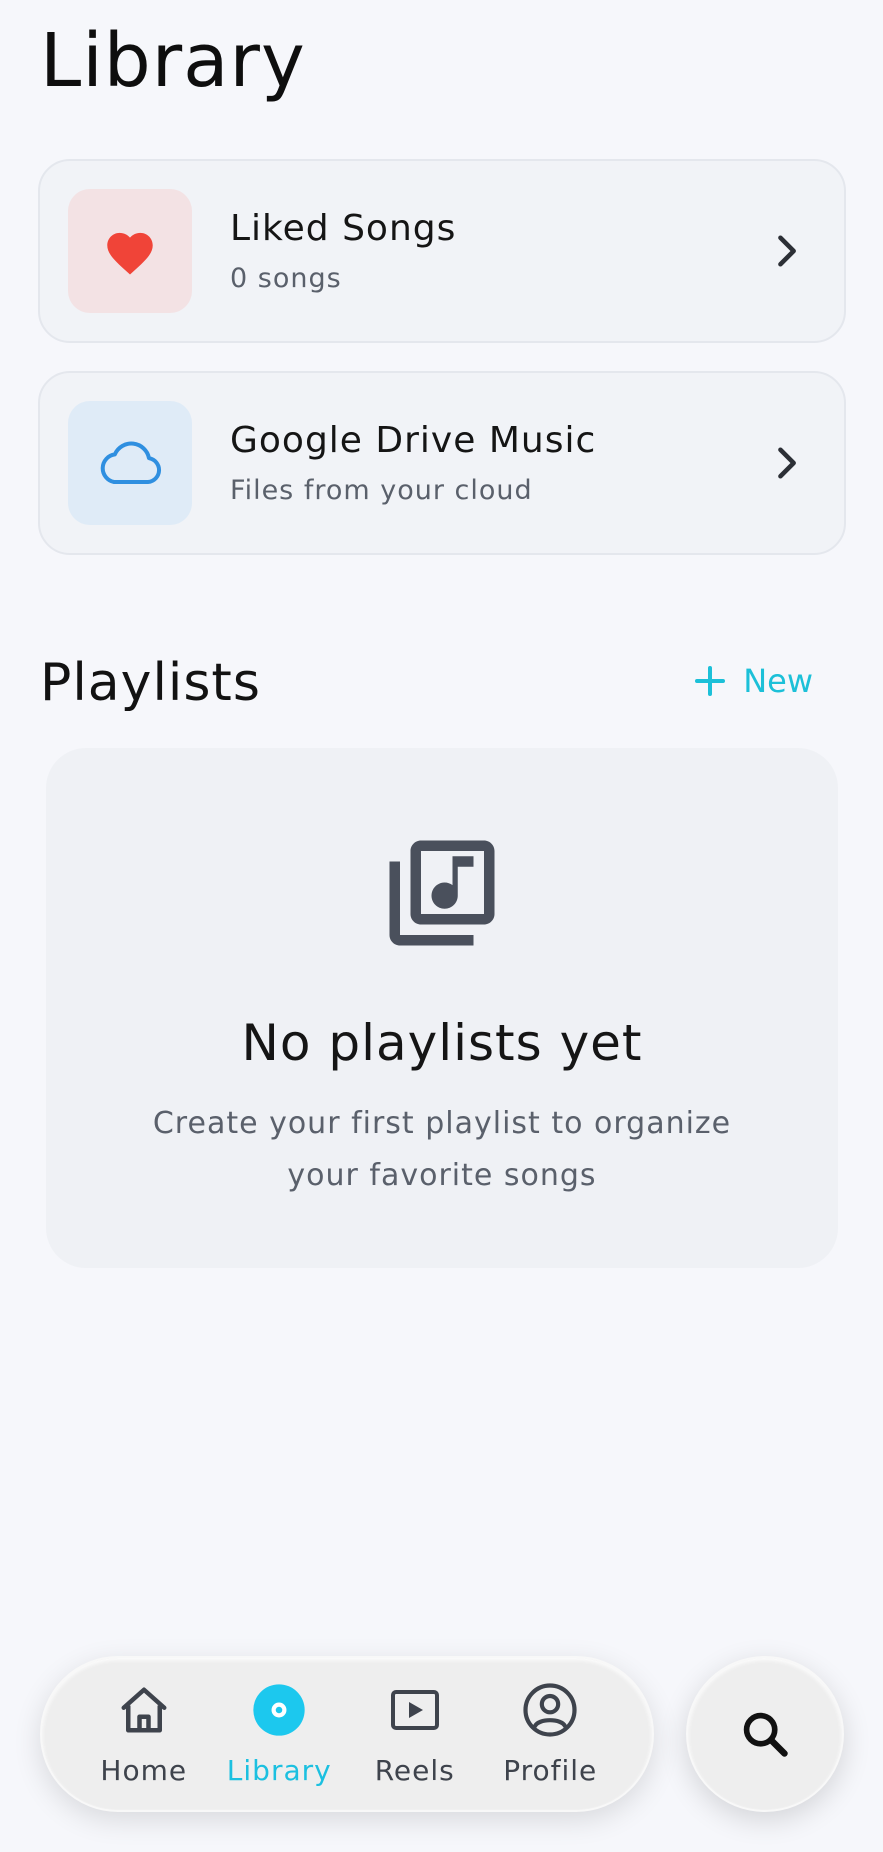  What do you see at coordinates (550, 1770) in the screenshot?
I see `nav-label-profile: Profile` at bounding box center [550, 1770].